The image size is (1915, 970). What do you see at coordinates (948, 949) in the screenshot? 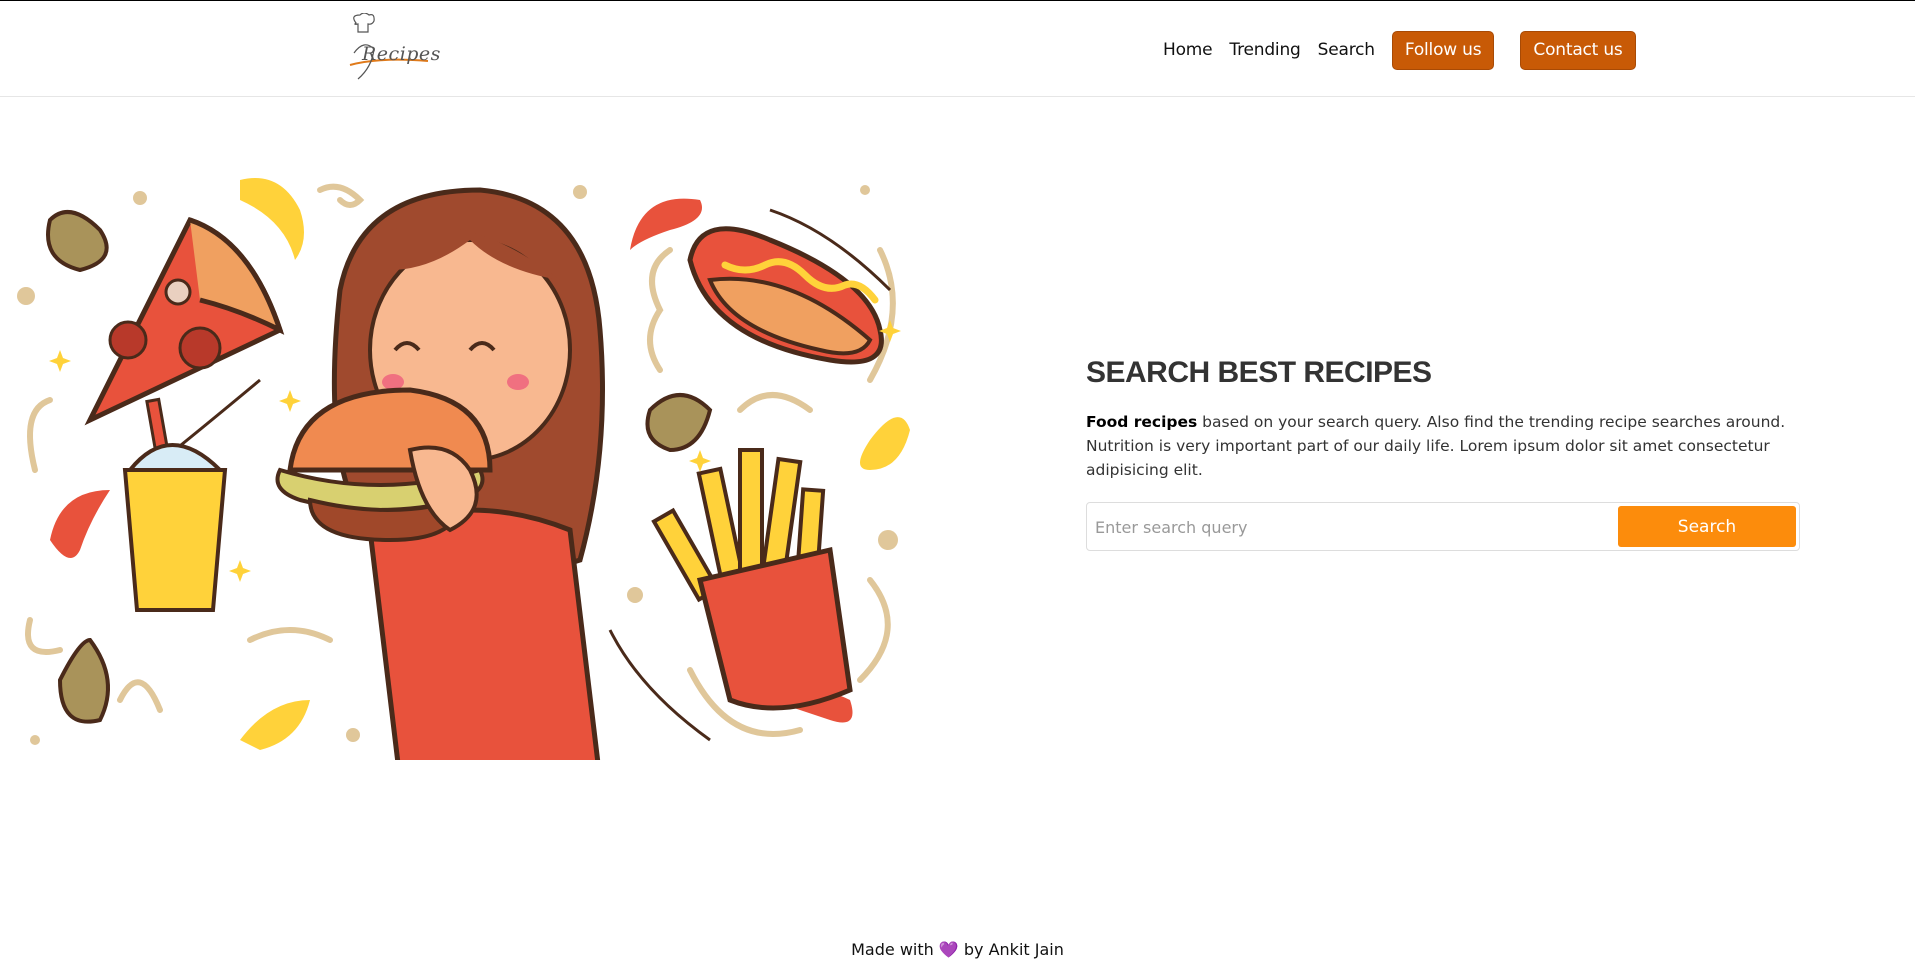
I see `heart-icon: 💜` at bounding box center [948, 949].